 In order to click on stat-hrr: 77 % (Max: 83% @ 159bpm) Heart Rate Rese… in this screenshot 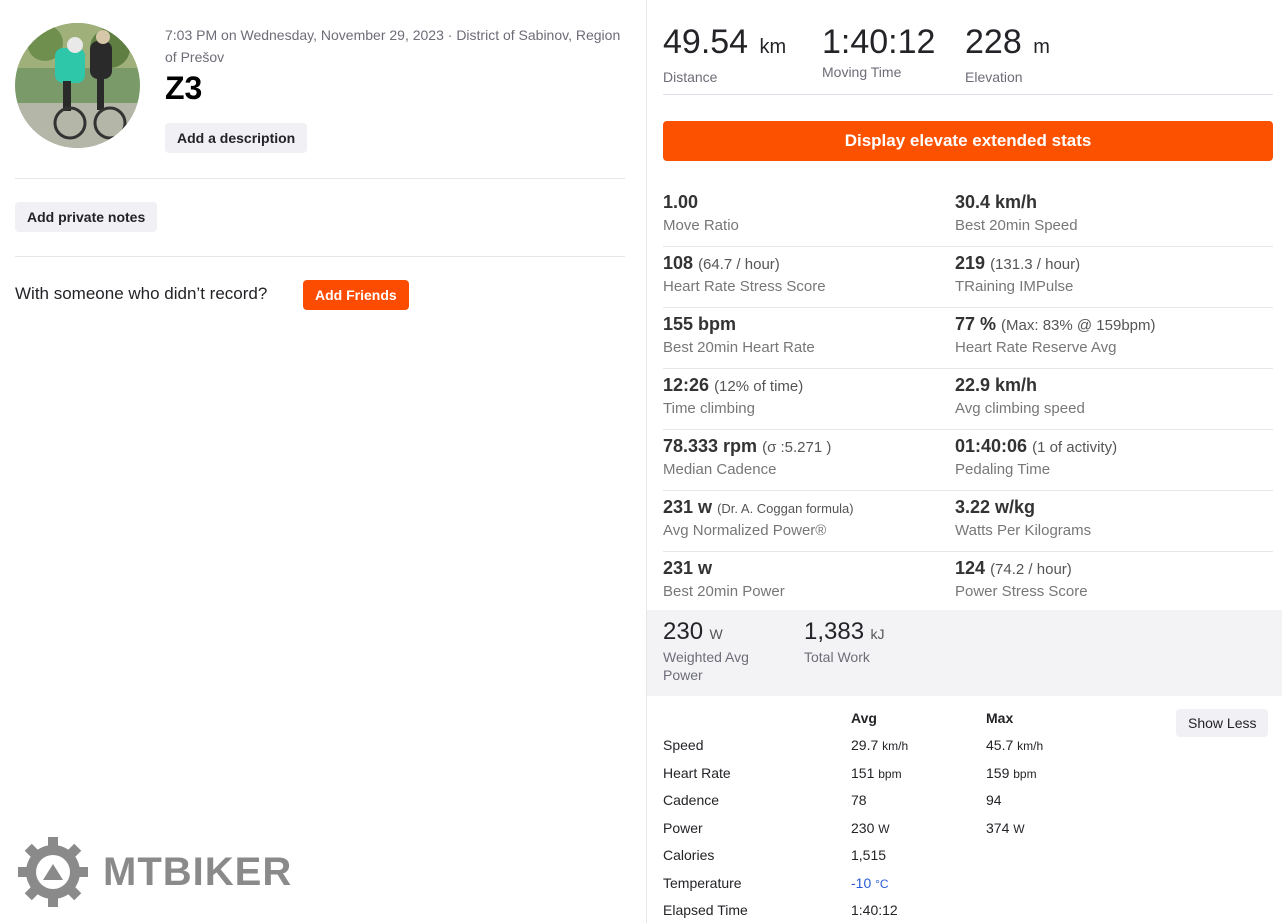, I will do `click(1055, 335)`.